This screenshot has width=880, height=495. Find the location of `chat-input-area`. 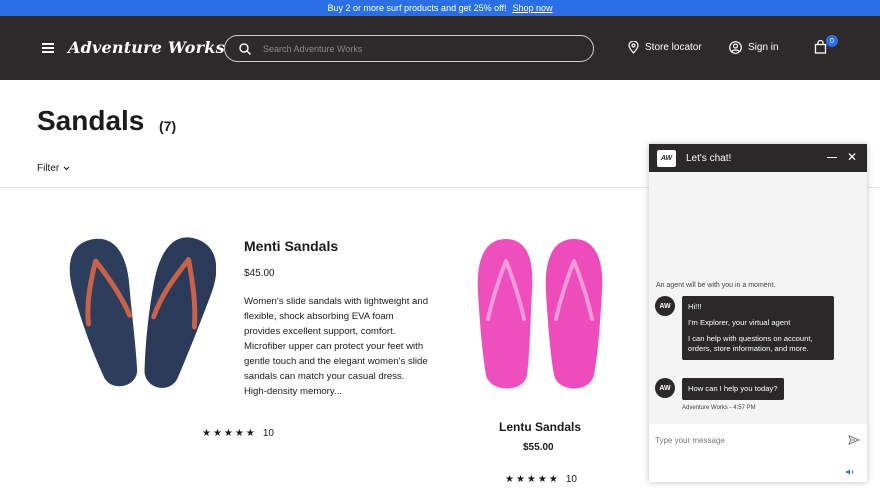

chat-input-area is located at coordinates (758, 453).